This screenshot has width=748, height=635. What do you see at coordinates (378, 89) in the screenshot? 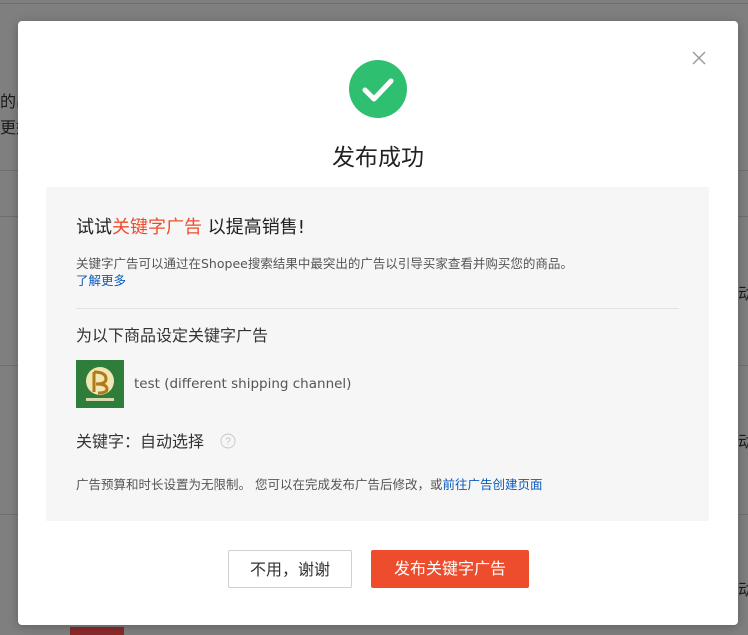
I see `check-circle-icon` at bounding box center [378, 89].